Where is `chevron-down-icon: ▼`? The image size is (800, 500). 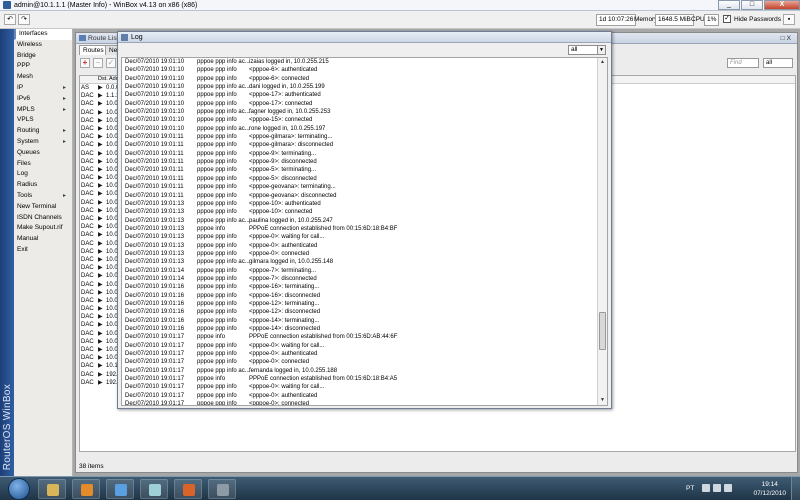 chevron-down-icon: ▼ is located at coordinates (601, 50).